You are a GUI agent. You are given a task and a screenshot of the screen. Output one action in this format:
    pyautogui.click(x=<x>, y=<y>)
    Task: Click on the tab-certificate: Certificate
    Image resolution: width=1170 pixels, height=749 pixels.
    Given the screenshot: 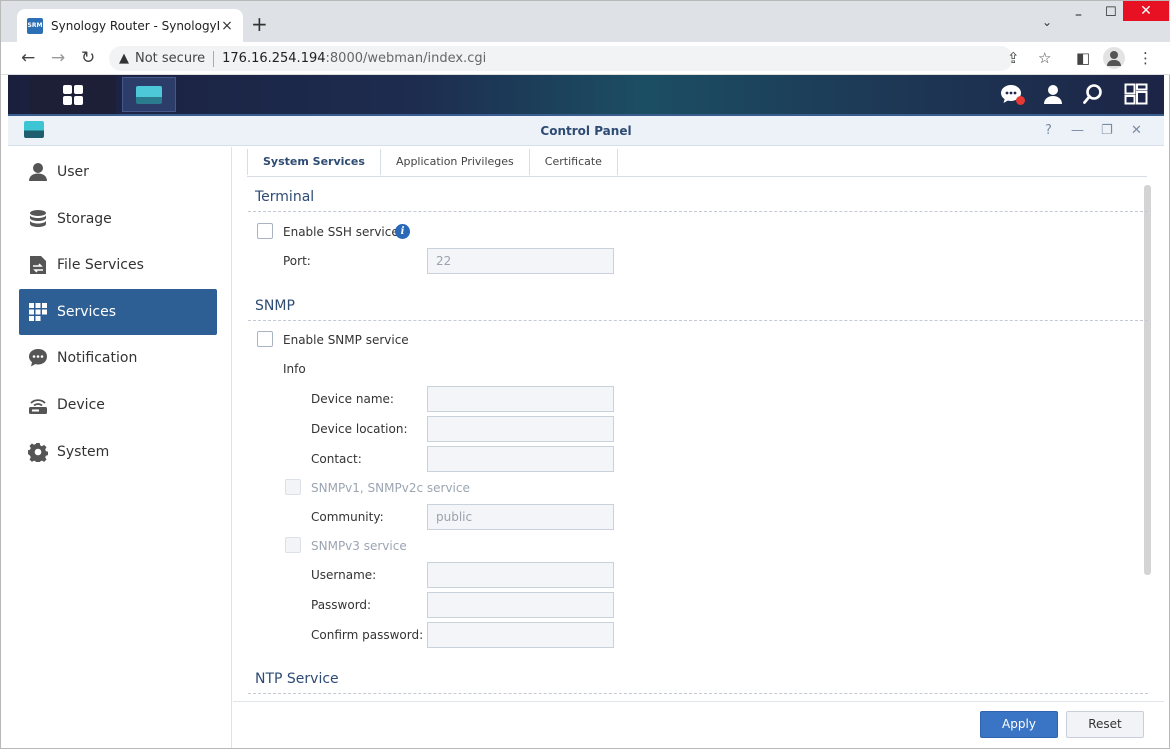 What is the action you would take?
    pyautogui.click(x=574, y=162)
    